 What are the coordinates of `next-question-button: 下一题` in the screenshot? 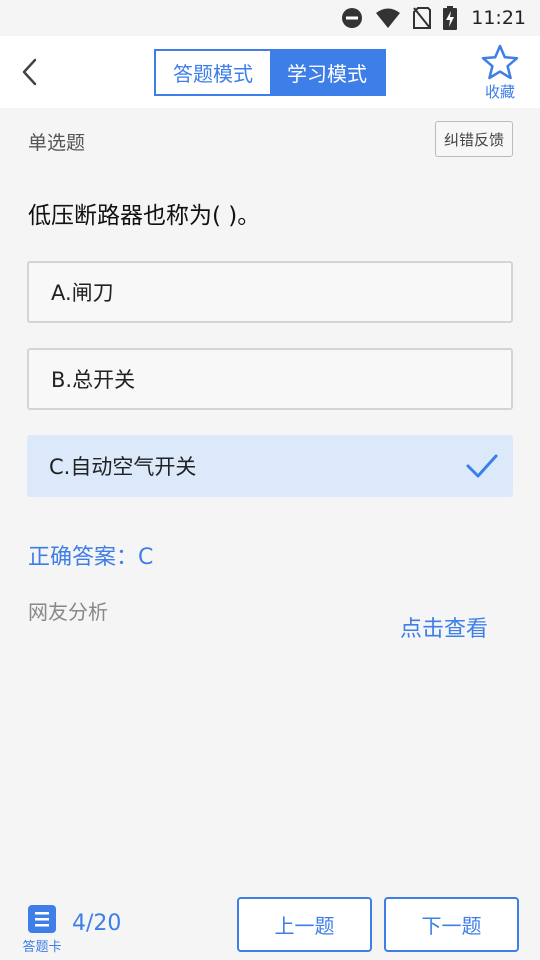 It's located at (451, 924).